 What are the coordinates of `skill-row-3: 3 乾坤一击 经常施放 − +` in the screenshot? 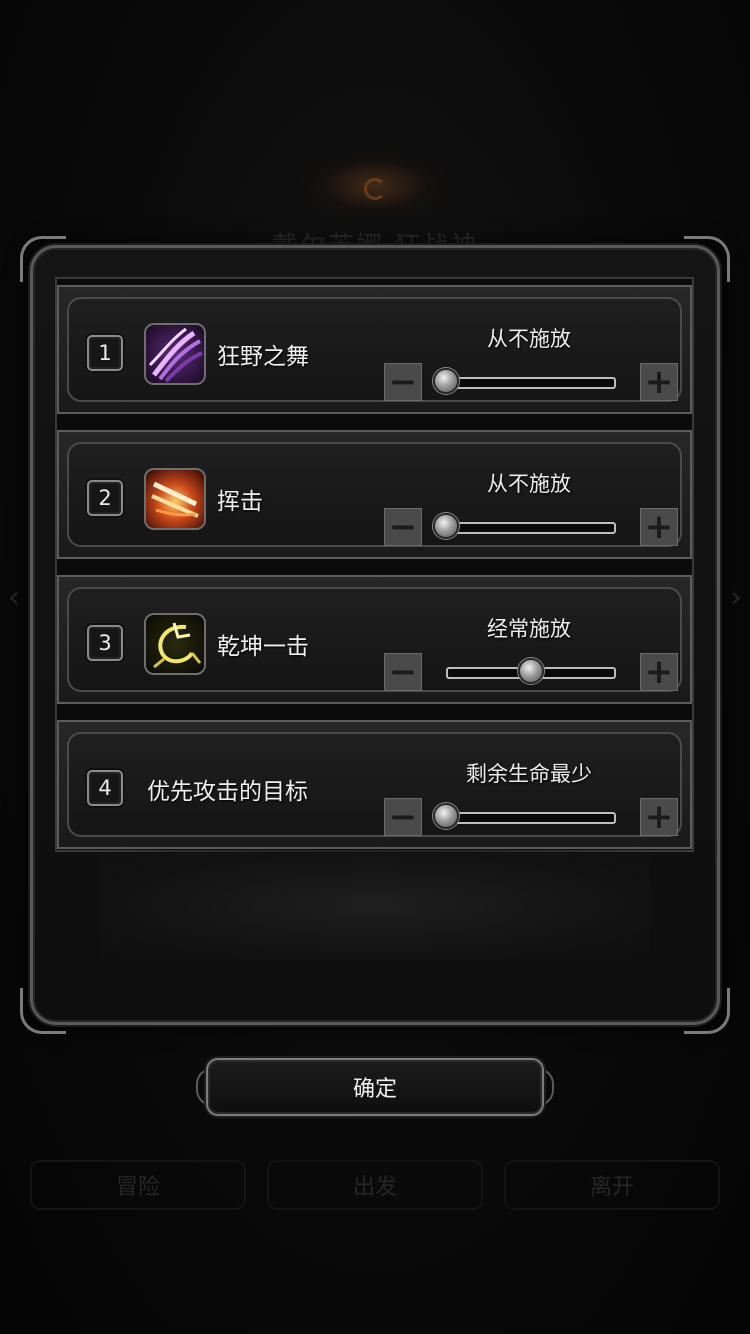 It's located at (374, 639).